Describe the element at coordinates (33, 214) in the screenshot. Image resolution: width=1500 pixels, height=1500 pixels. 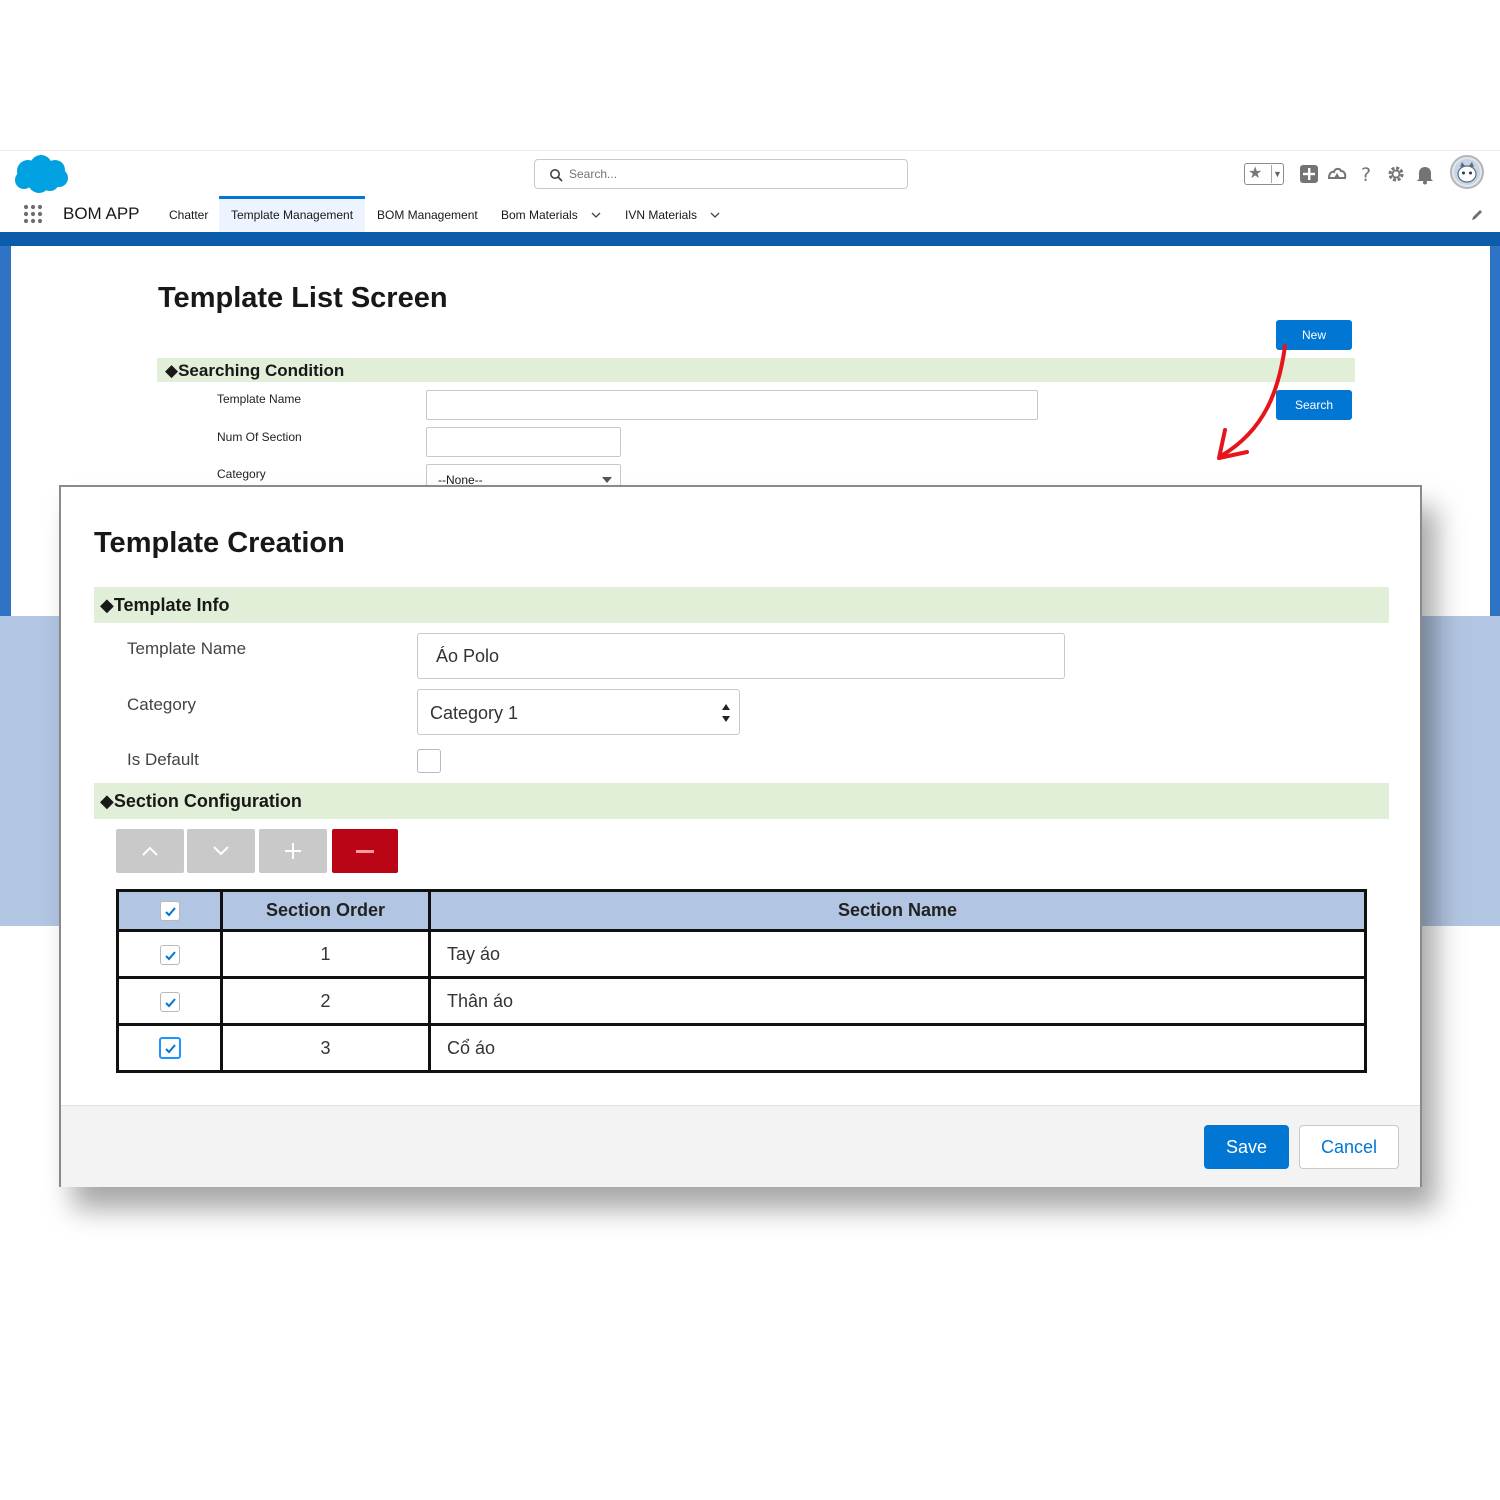
I see `app-launcher-icon` at that location.